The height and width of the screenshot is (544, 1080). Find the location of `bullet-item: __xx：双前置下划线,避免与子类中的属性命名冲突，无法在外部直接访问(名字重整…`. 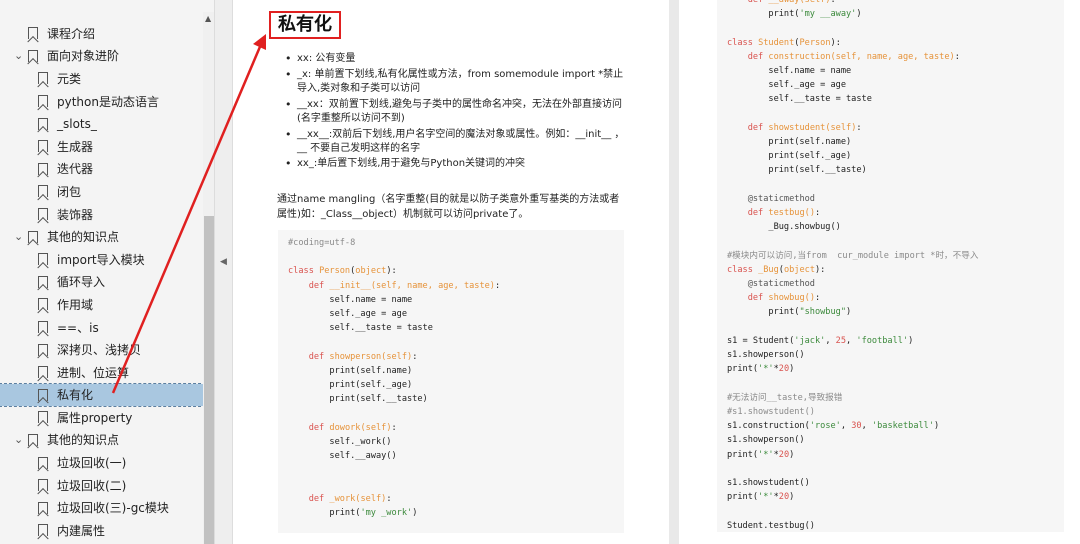

bullet-item: __xx：双前置下划线,避免与子类中的属性命名冲突，无法在外部直接访问(名字重整… is located at coordinates (457, 112).